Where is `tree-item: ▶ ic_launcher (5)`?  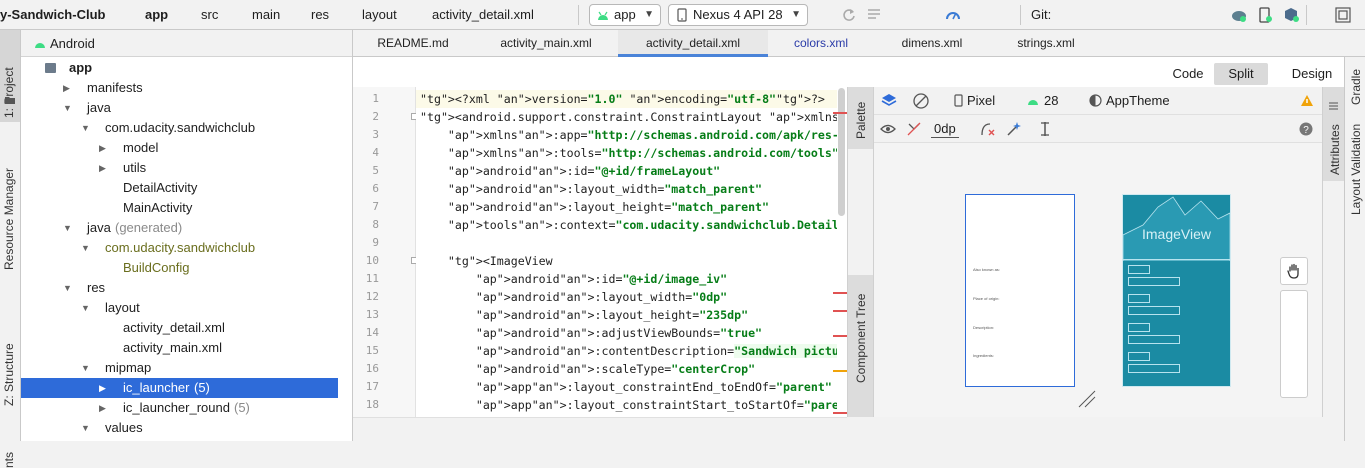 tree-item: ▶ ic_launcher (5) is located at coordinates (179, 388).